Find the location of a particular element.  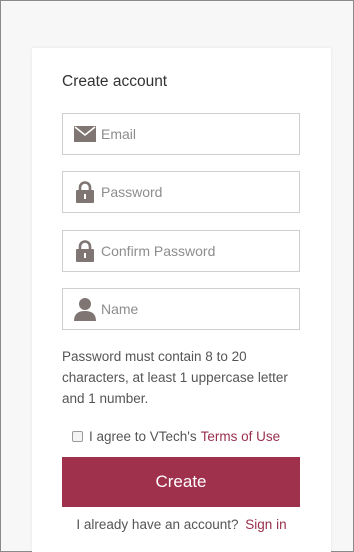

envelope-icon is located at coordinates (85, 134).